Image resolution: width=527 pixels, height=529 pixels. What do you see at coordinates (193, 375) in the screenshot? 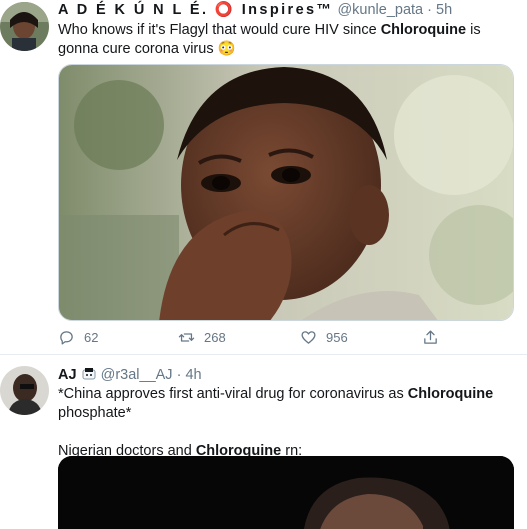
I see `timestamp: 4h` at bounding box center [193, 375].